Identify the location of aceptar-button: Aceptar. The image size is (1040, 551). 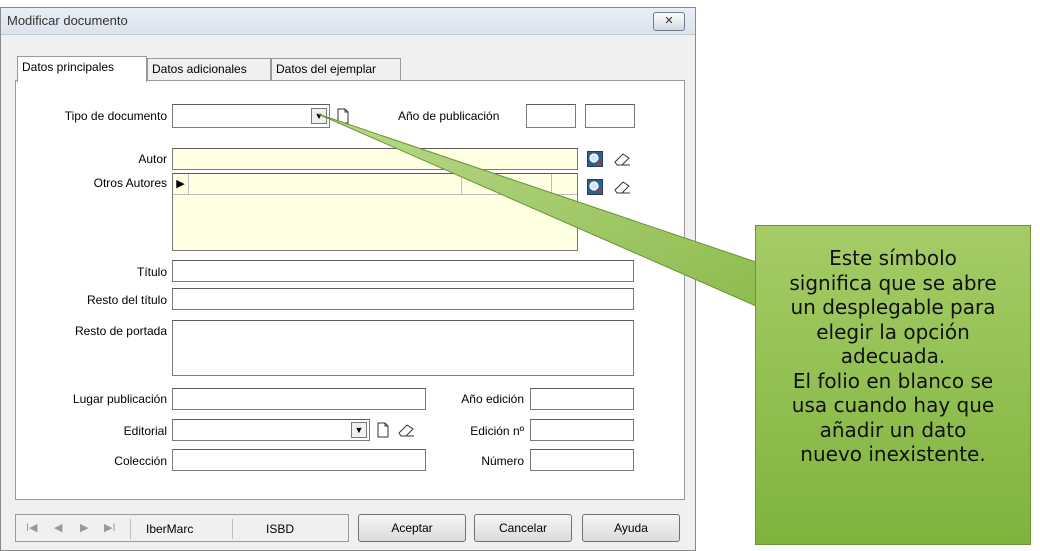
(412, 528).